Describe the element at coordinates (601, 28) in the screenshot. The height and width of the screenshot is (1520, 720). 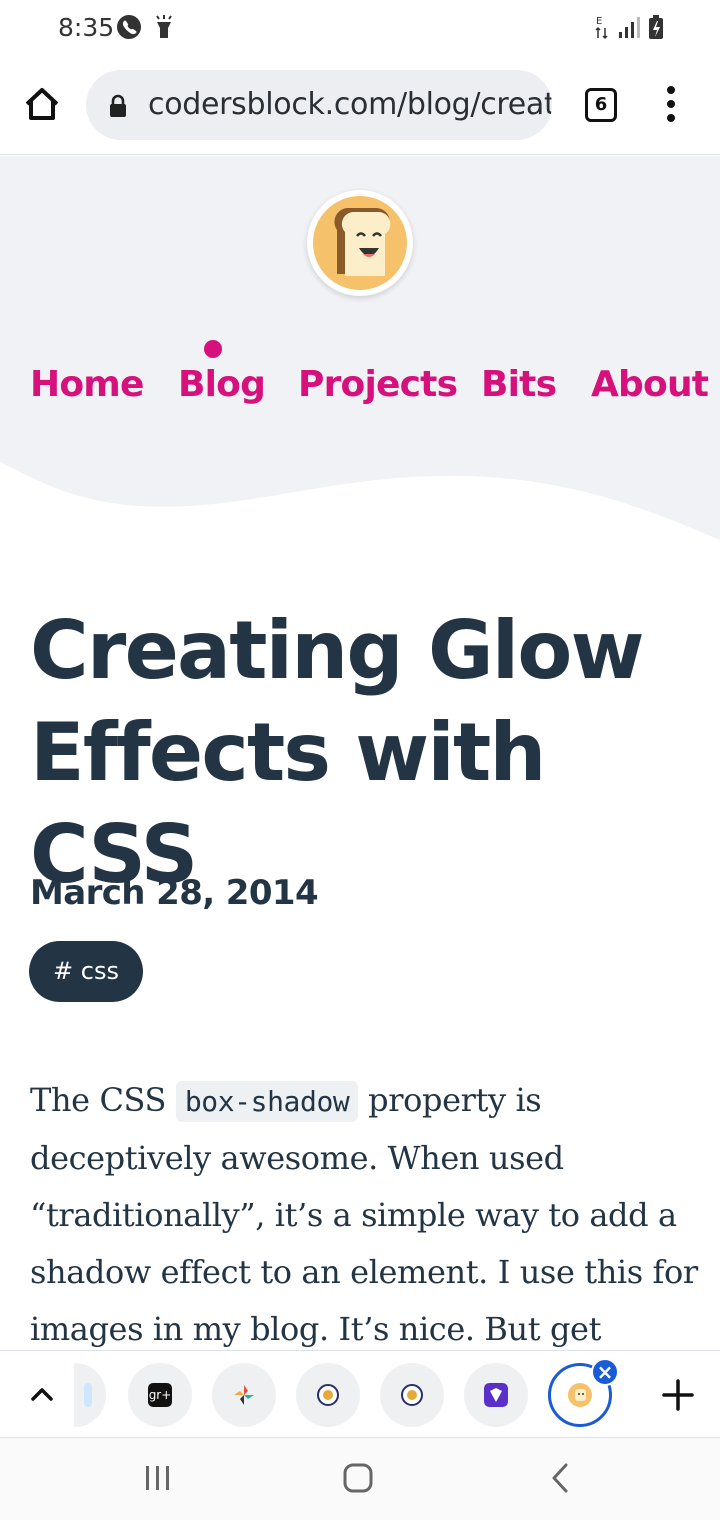
I see `data-arrows-icon: E` at that location.